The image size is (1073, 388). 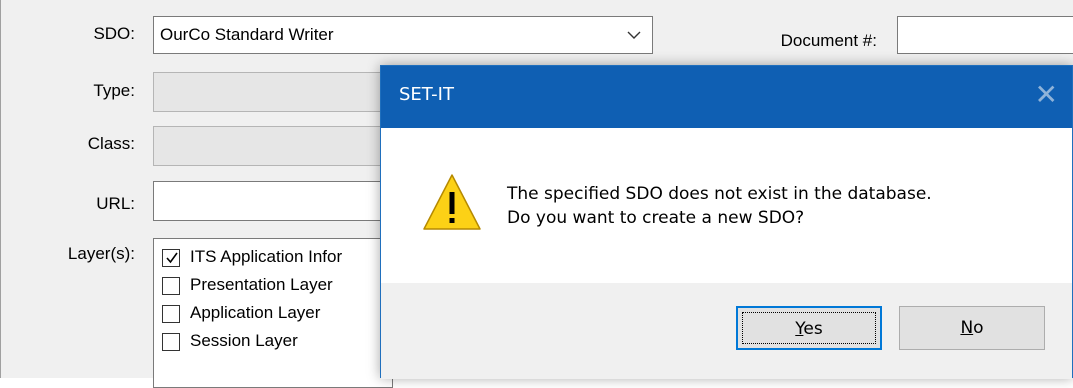 I want to click on url-input, so click(x=273, y=201).